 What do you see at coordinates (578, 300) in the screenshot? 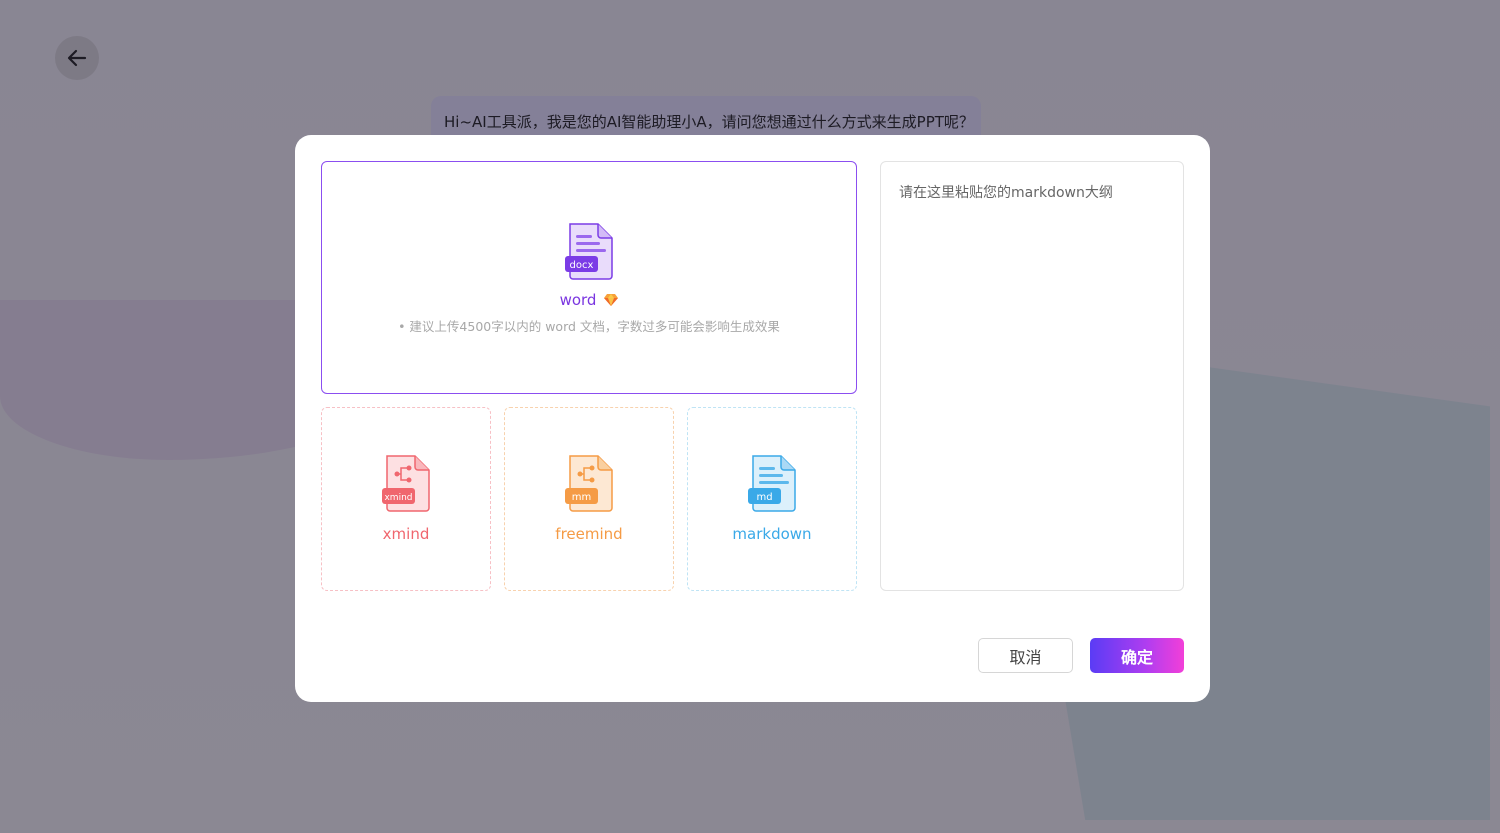
I see `word-option-title: word` at bounding box center [578, 300].